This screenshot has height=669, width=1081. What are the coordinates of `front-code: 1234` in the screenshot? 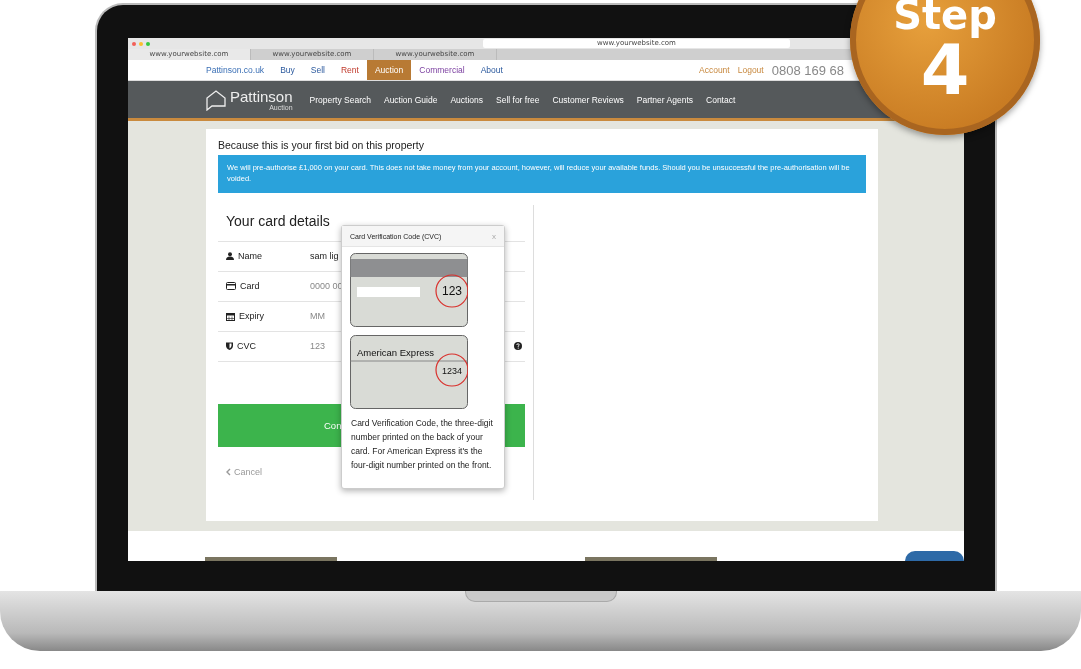 It's located at (452, 371).